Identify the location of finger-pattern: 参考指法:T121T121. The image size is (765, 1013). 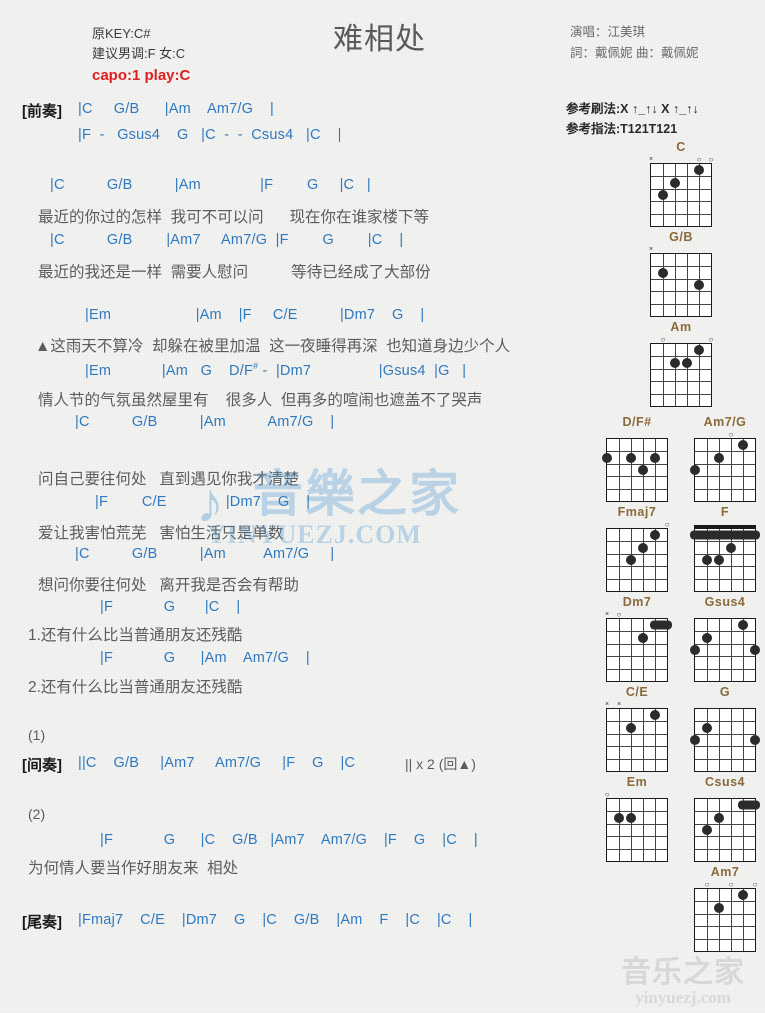
(622, 129).